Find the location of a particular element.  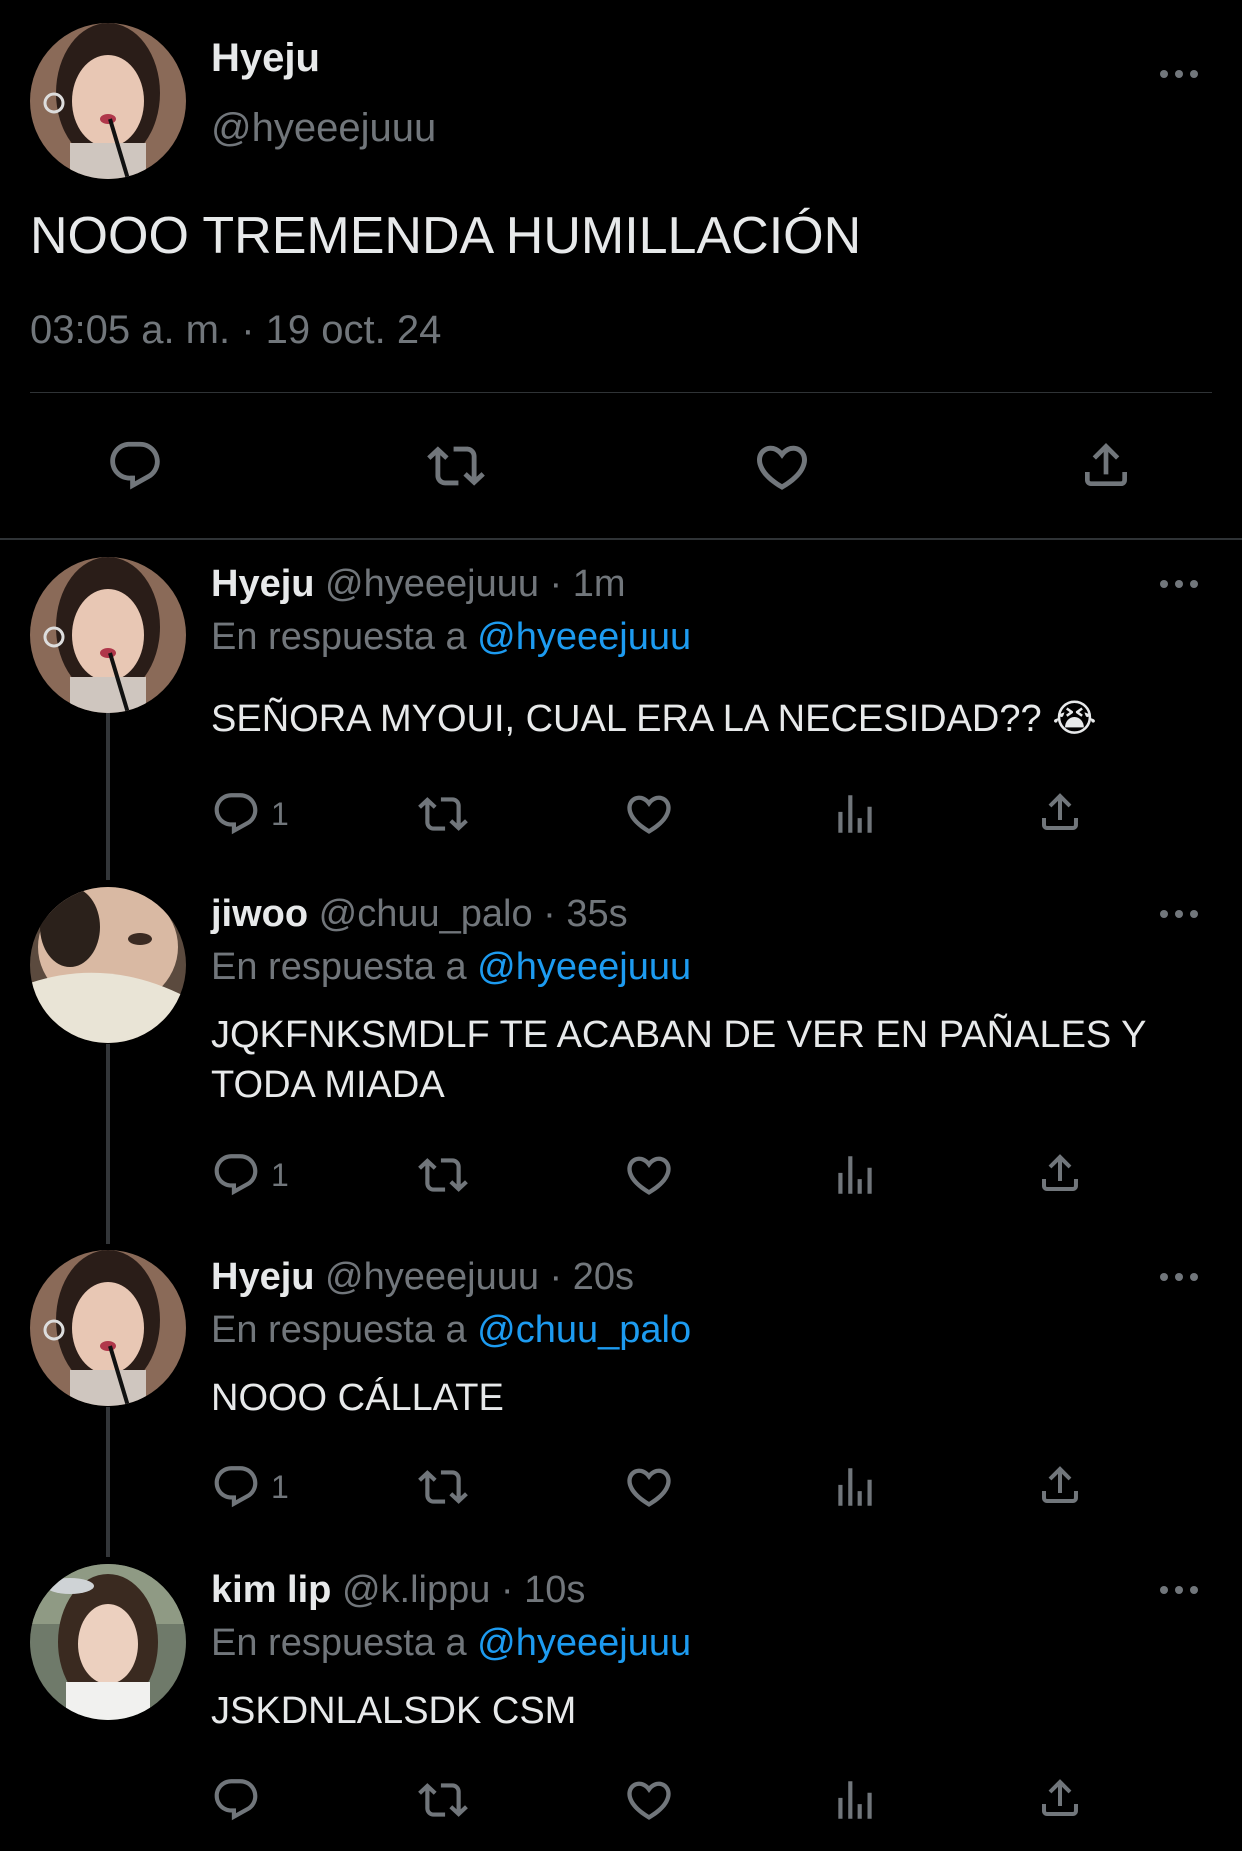

author-name: kim lip is located at coordinates (271, 1590).